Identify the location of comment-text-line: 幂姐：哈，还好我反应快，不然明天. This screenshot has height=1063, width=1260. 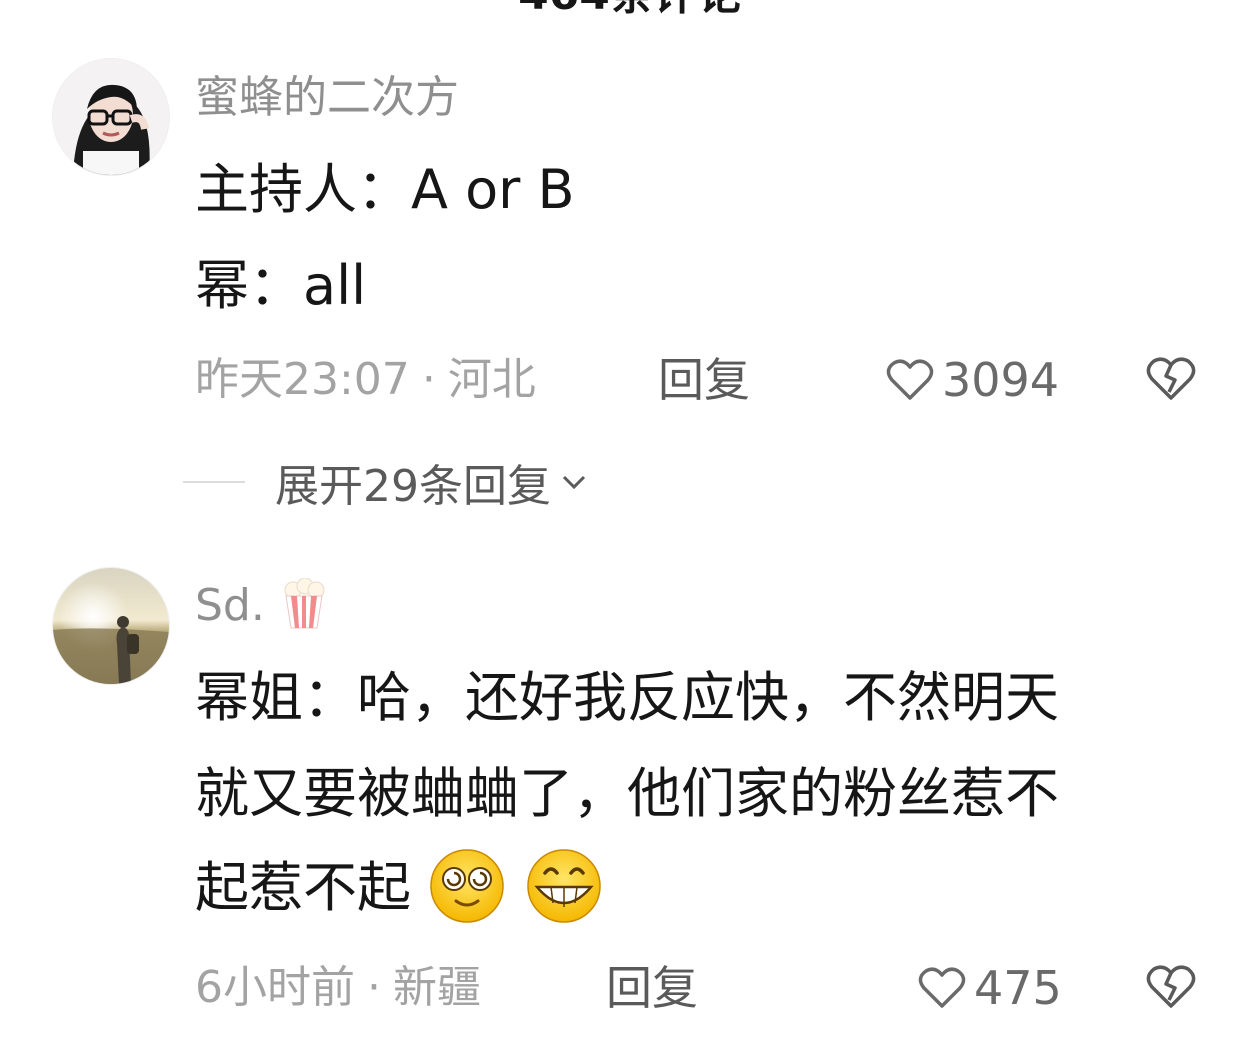
(627, 697).